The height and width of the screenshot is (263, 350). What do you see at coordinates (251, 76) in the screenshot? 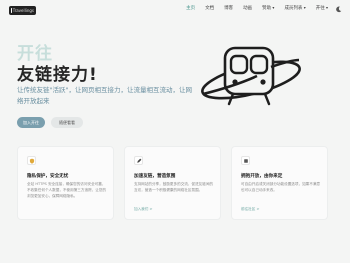
I see `train-illustration` at bounding box center [251, 76].